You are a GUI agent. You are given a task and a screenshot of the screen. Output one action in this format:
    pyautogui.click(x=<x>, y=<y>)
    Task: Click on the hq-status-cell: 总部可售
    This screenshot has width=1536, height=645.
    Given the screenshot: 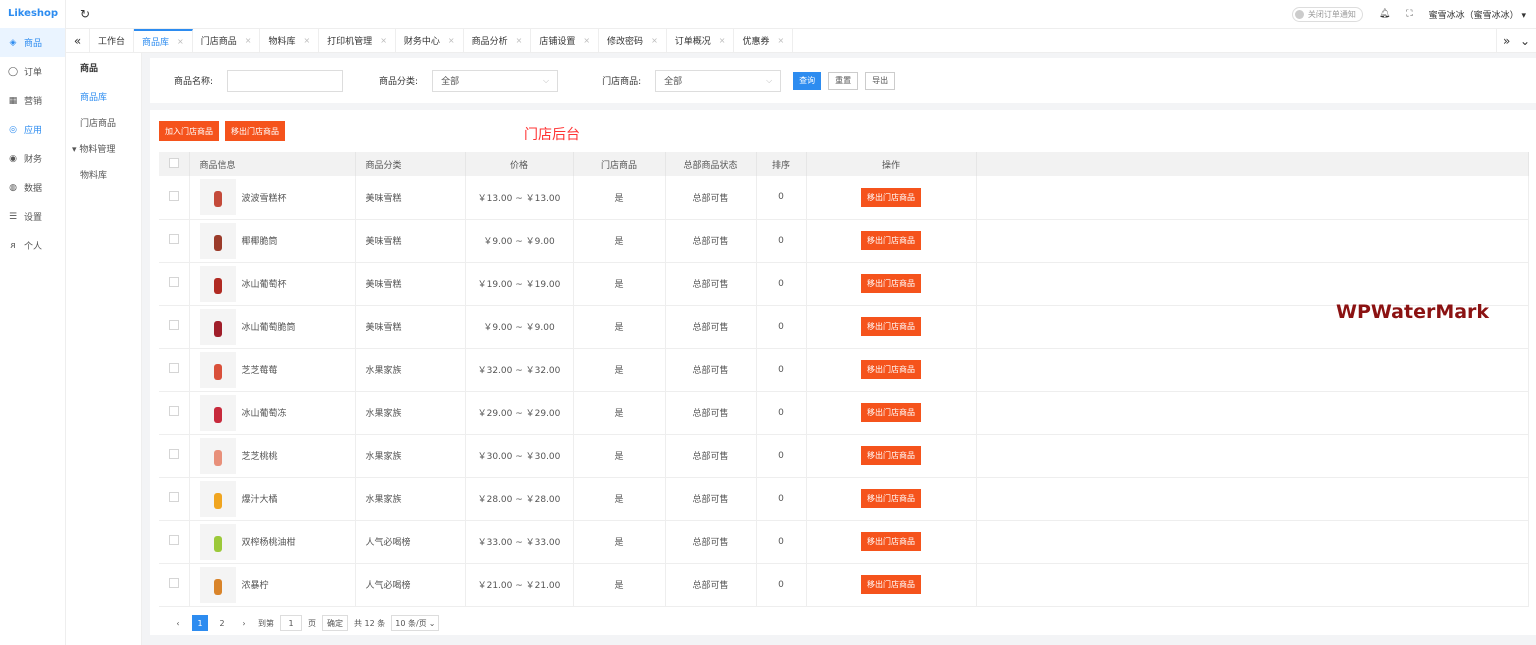 What is the action you would take?
    pyautogui.click(x=711, y=198)
    